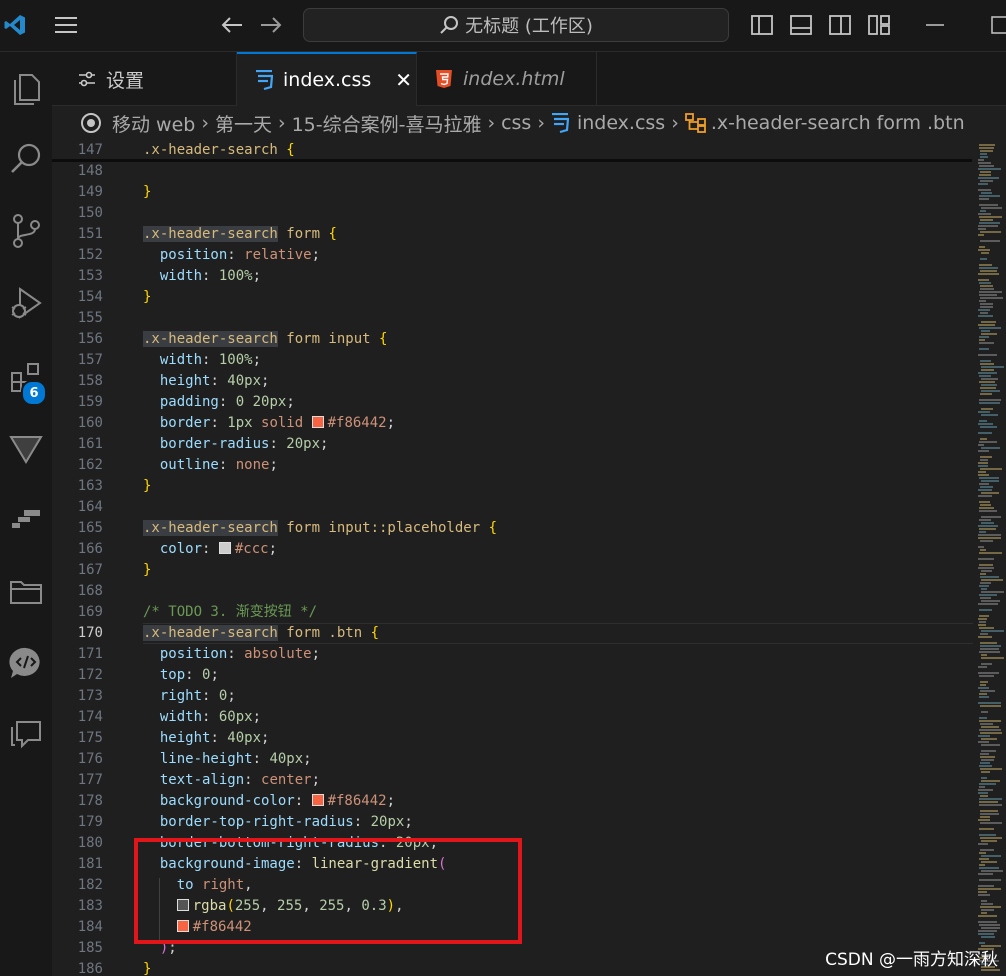 Image resolution: width=1006 pixels, height=976 pixels. What do you see at coordinates (269, 423) in the screenshot?
I see `code-text: border: 1px solid #f86442;` at bounding box center [269, 423].